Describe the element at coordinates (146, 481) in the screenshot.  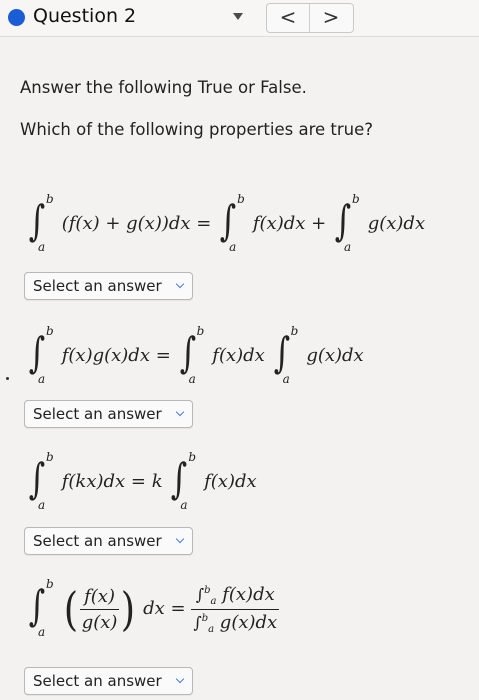
I see `equals-k: = k` at that location.